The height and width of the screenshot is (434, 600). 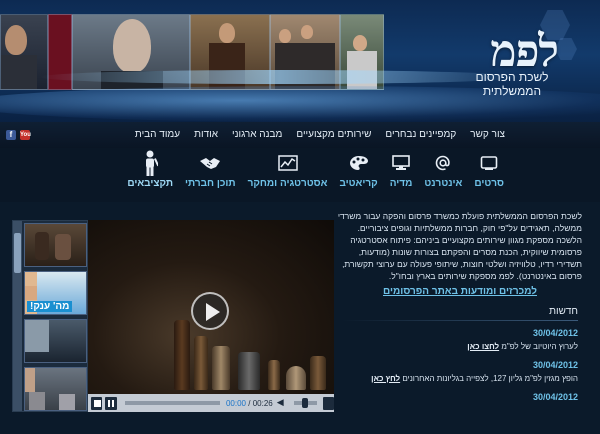 I want to click on hexagon-decoration, so click(x=566, y=49).